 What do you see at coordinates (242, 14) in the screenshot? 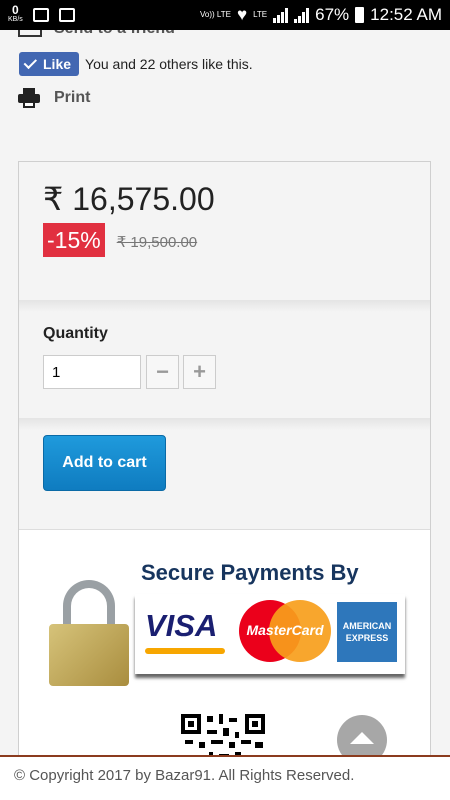
I see `heart-notification-icon: ♥` at bounding box center [242, 14].